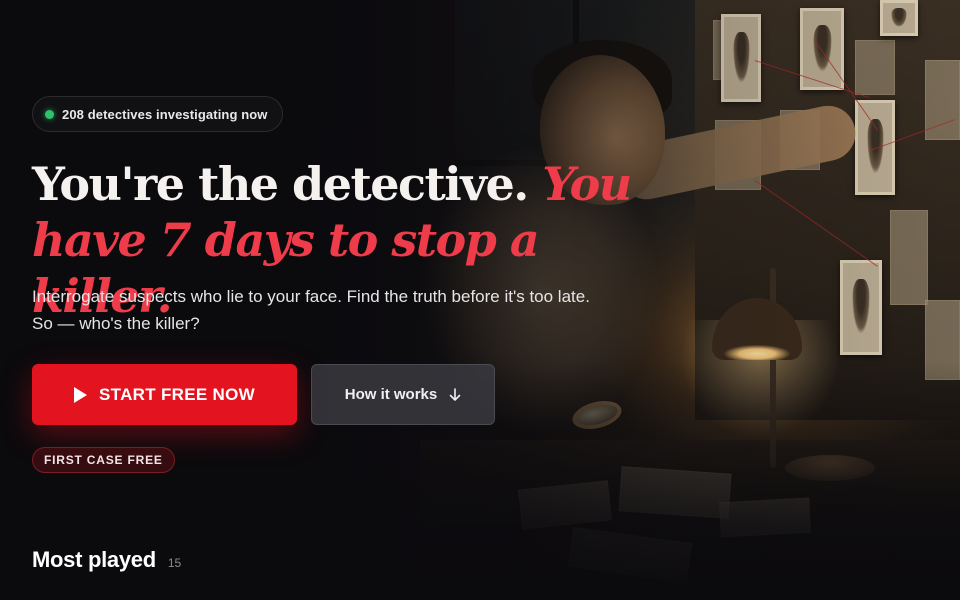 The image size is (960, 600). I want to click on live-count-text: 208 detectives investigating now, so click(165, 114).